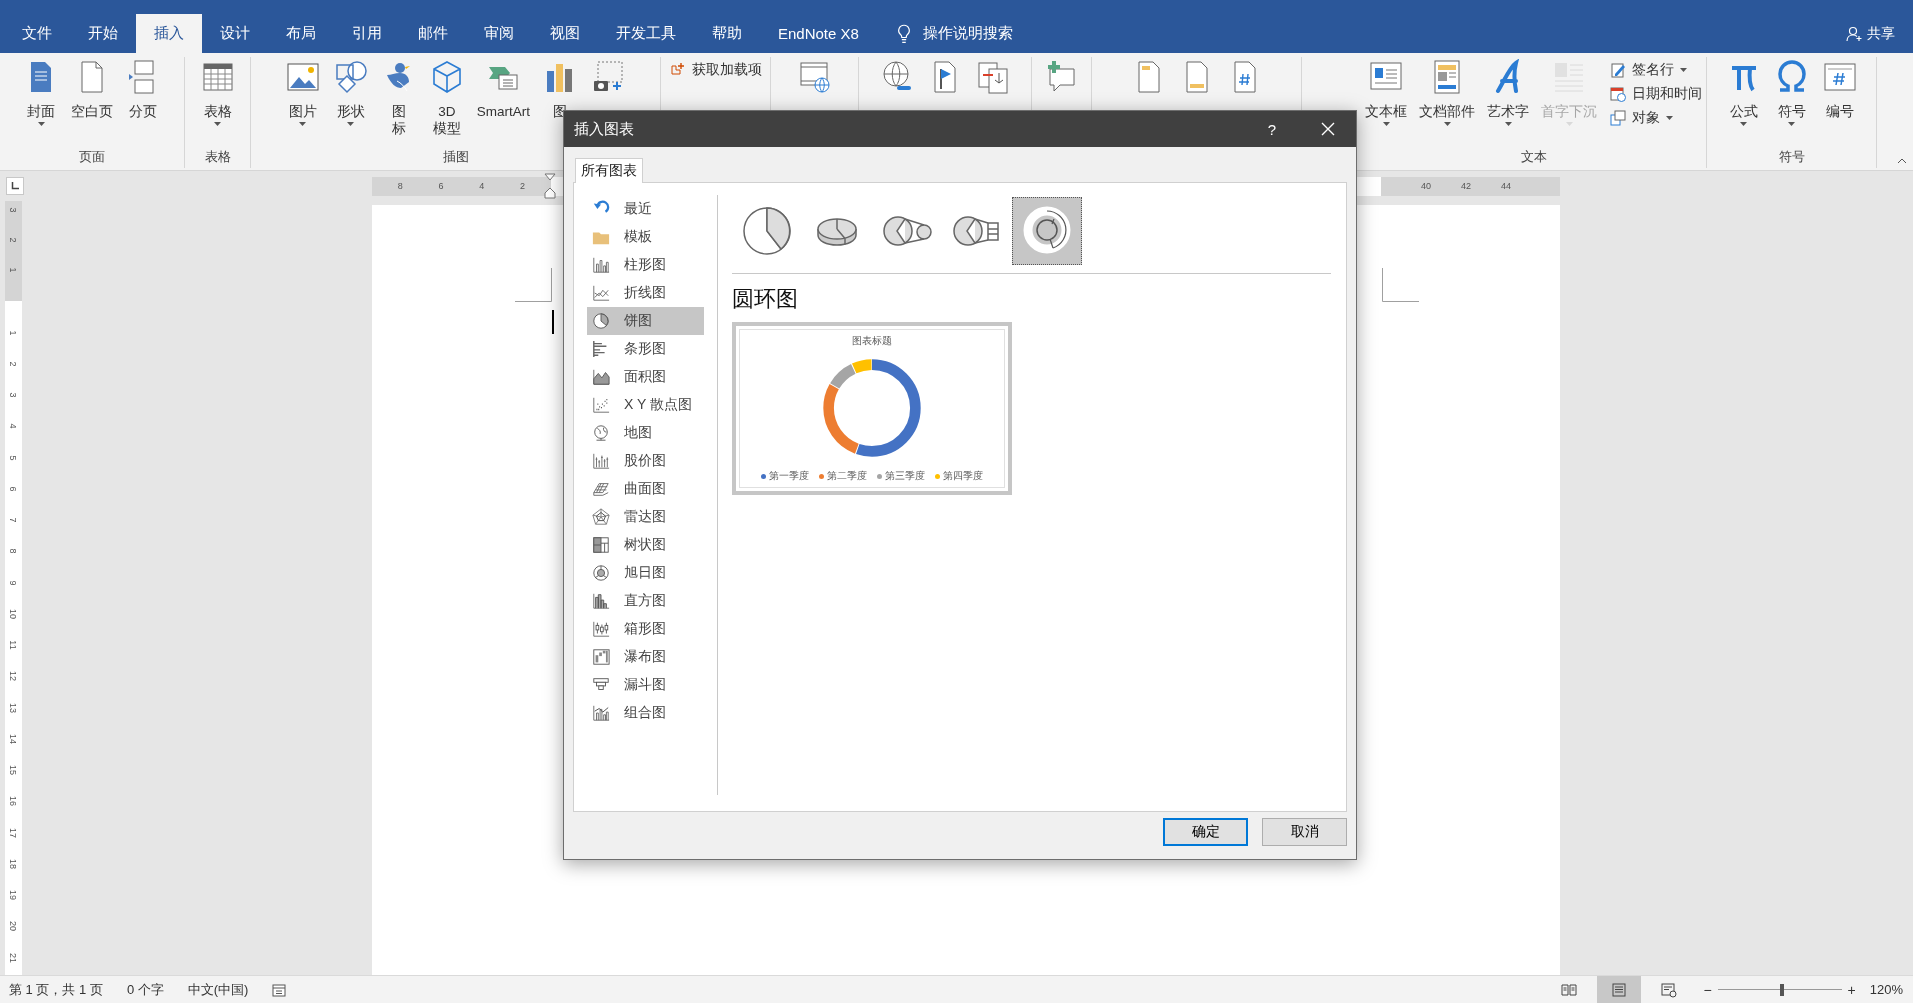 This screenshot has width=1913, height=1003. Describe the element at coordinates (645, 489) in the screenshot. I see `chart-type-item: 曲面图` at that location.